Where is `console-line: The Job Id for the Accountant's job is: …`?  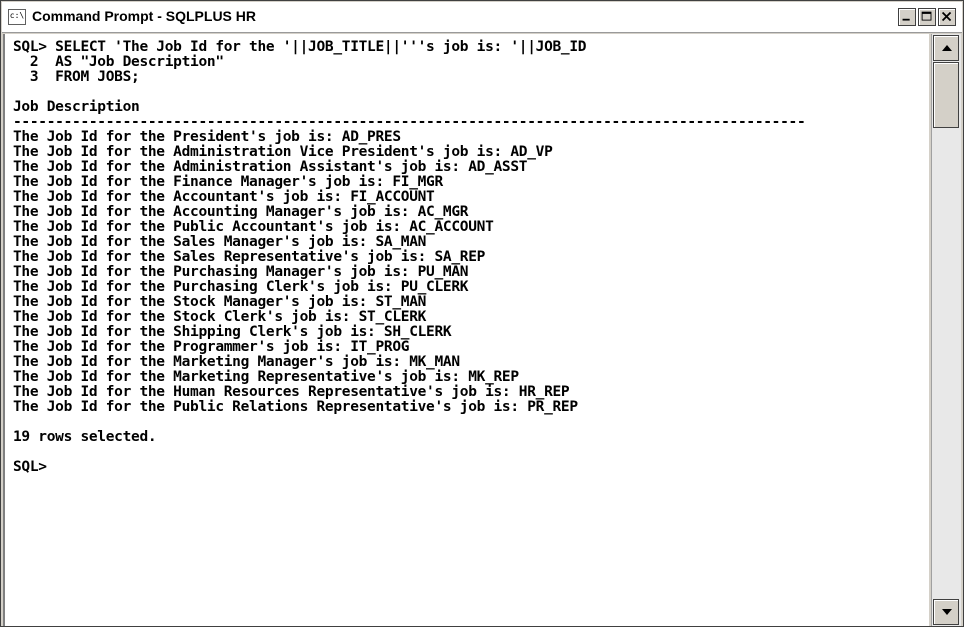
console-line: The Job Id for the Accountant's job is: … is located at coordinates (224, 197).